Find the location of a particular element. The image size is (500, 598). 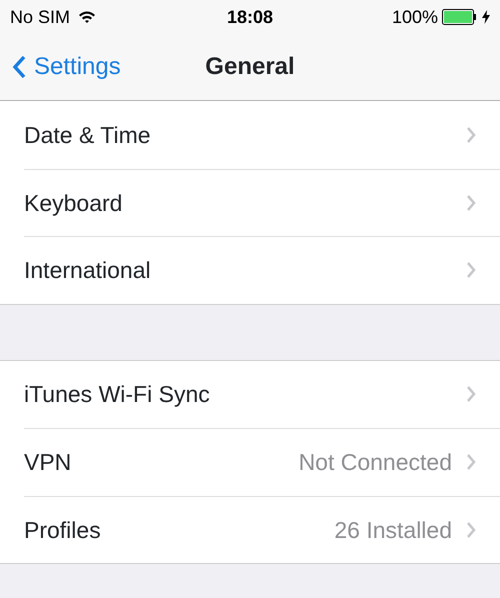

wifi-icon is located at coordinates (87, 17).